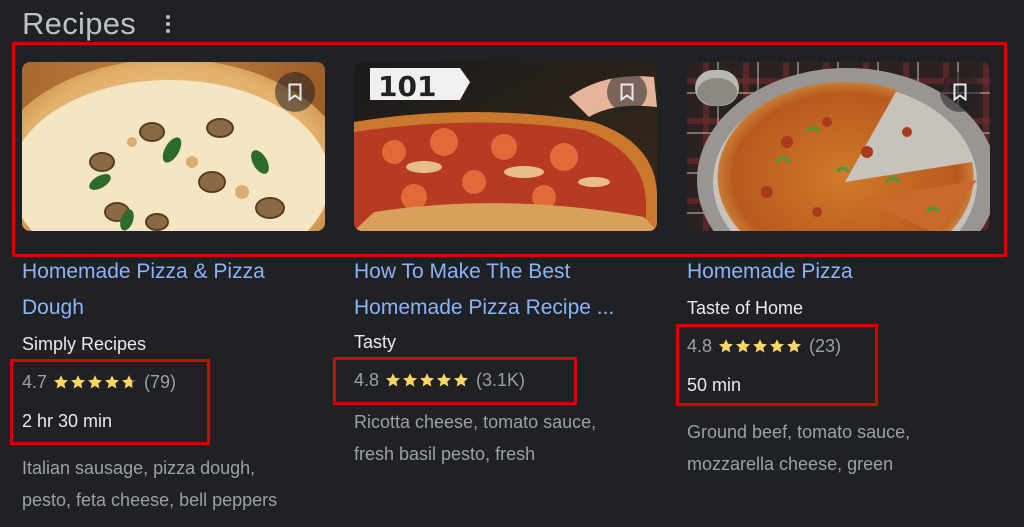  I want to click on section-title: Recipes, so click(79, 23).